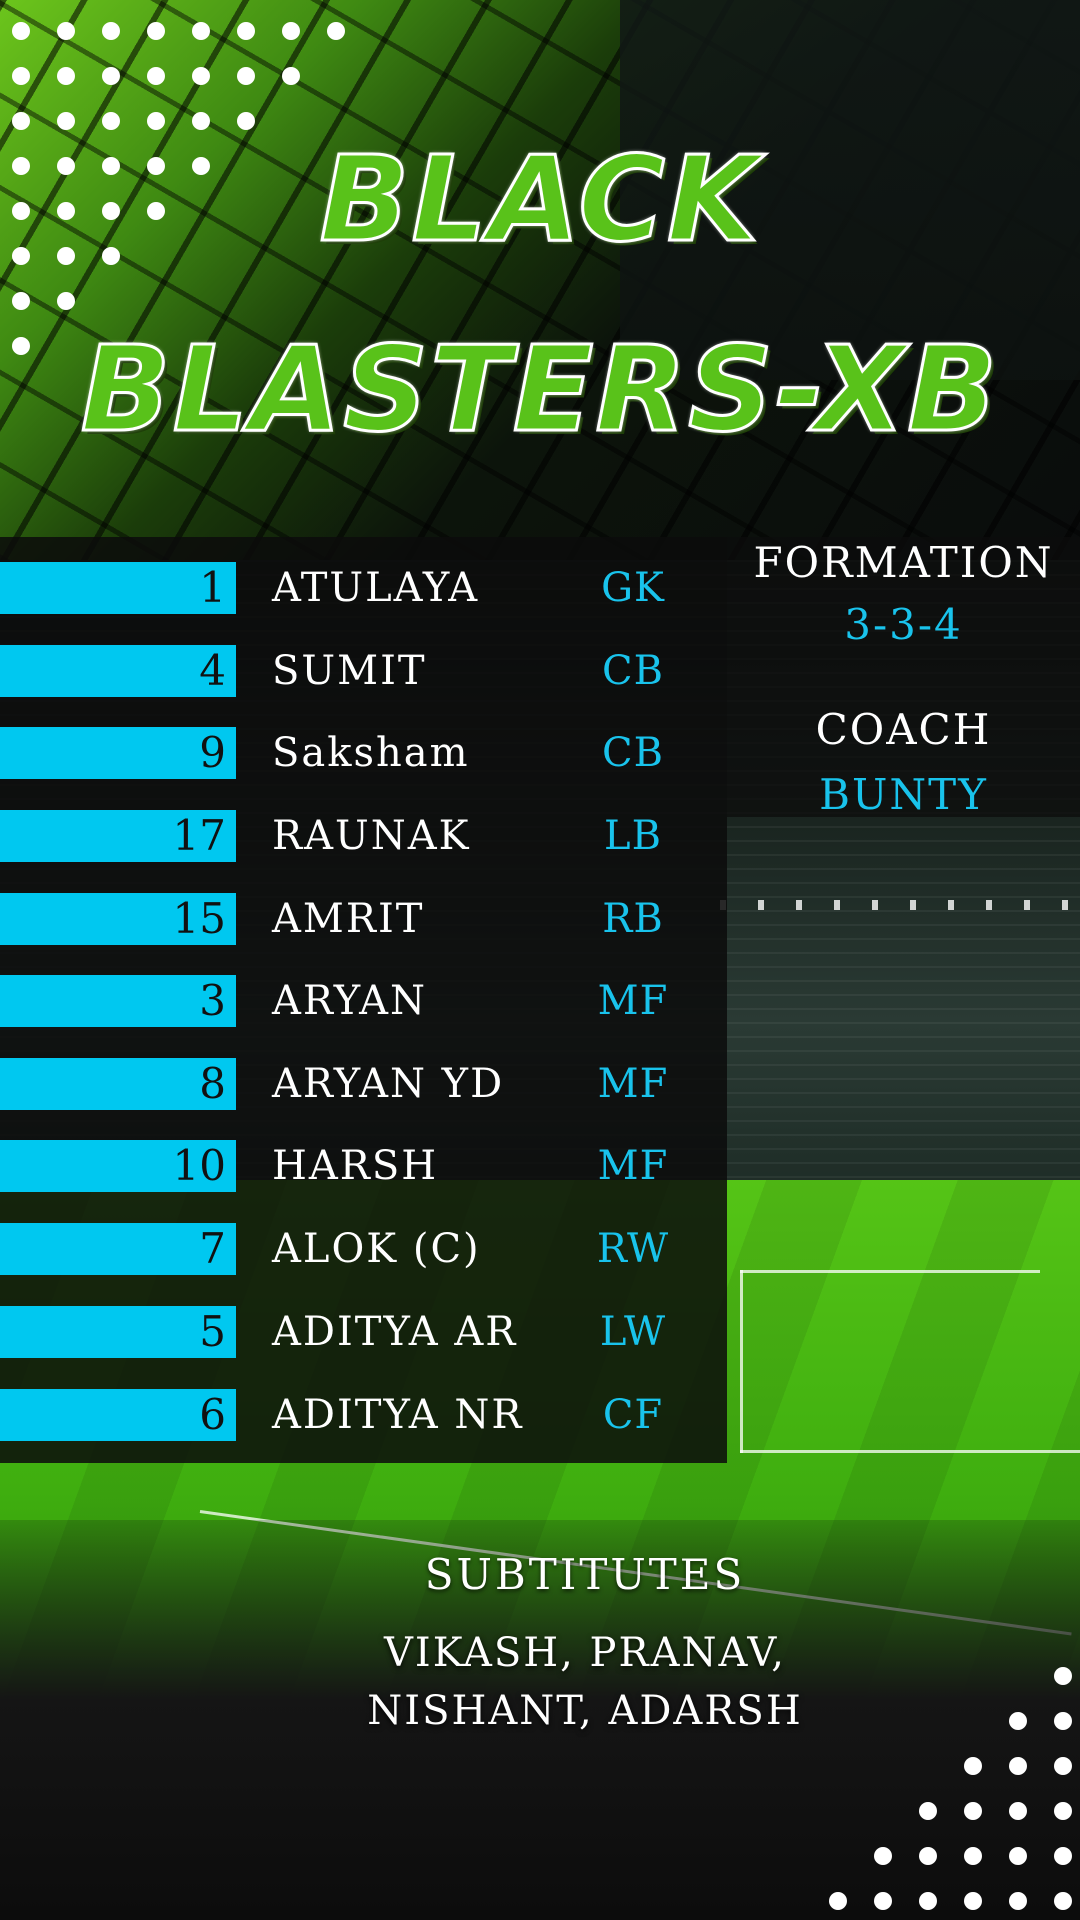 The height and width of the screenshot is (1920, 1080). What do you see at coordinates (950, 1780) in the screenshot?
I see `dot-pattern-bottom-right` at bounding box center [950, 1780].